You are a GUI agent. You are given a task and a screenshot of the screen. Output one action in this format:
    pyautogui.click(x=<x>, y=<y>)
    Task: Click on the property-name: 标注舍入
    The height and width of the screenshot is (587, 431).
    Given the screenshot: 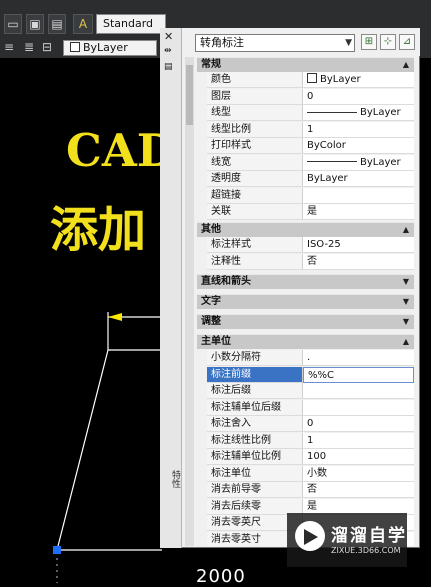 What is the action you would take?
    pyautogui.click(x=255, y=424)
    